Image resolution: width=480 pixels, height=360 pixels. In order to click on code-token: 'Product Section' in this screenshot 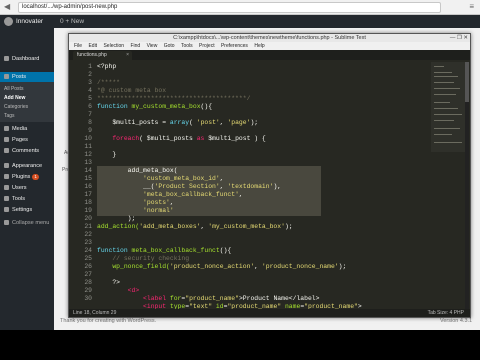, I will do `click(187, 186)`.